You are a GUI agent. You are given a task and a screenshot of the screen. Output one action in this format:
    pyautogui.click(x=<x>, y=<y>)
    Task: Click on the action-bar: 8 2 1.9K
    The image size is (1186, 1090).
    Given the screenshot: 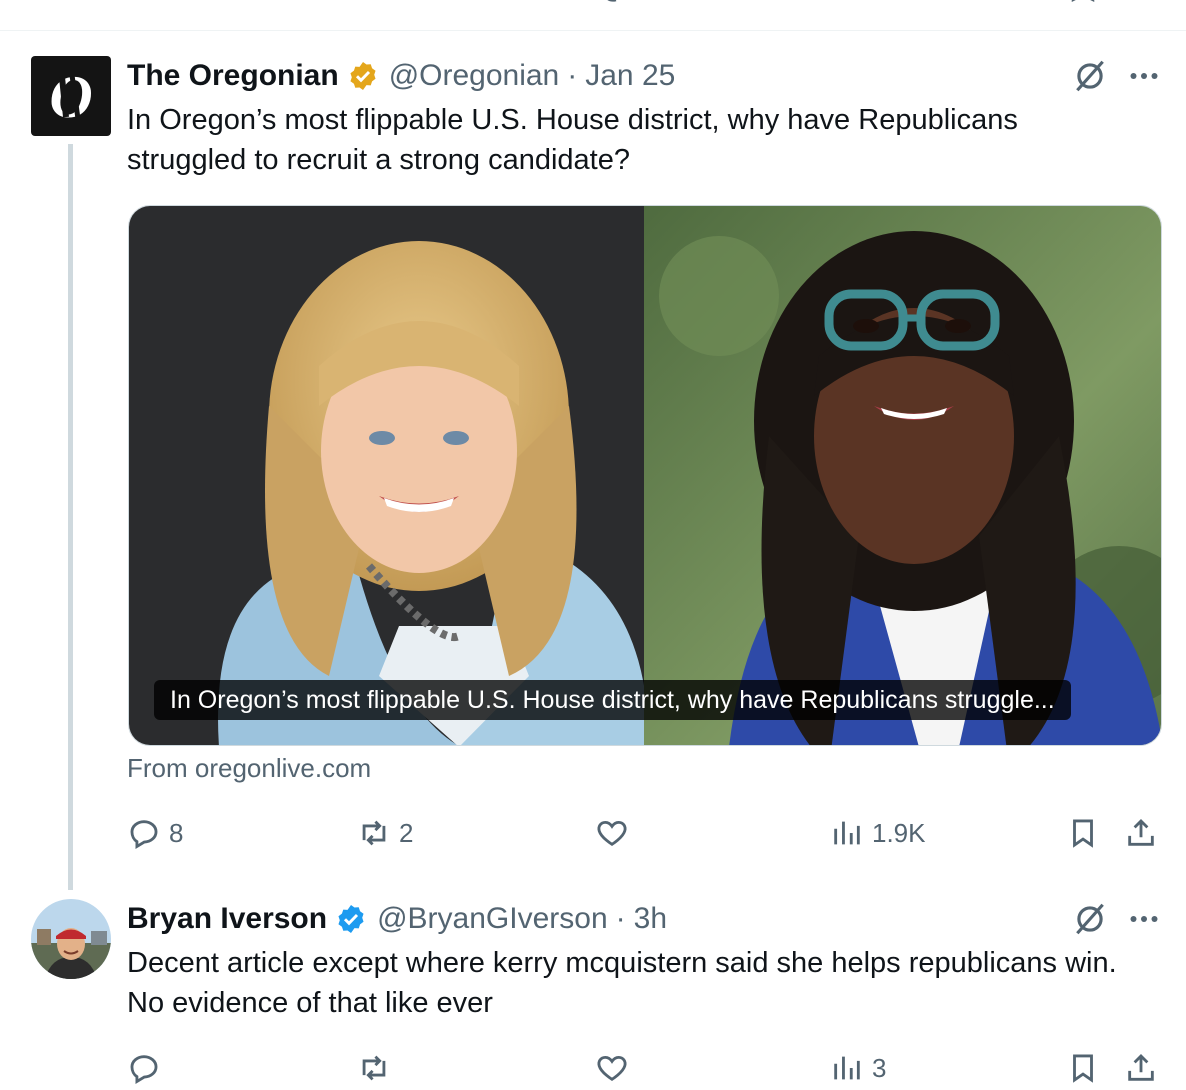 What is the action you would take?
    pyautogui.click(x=647, y=833)
    